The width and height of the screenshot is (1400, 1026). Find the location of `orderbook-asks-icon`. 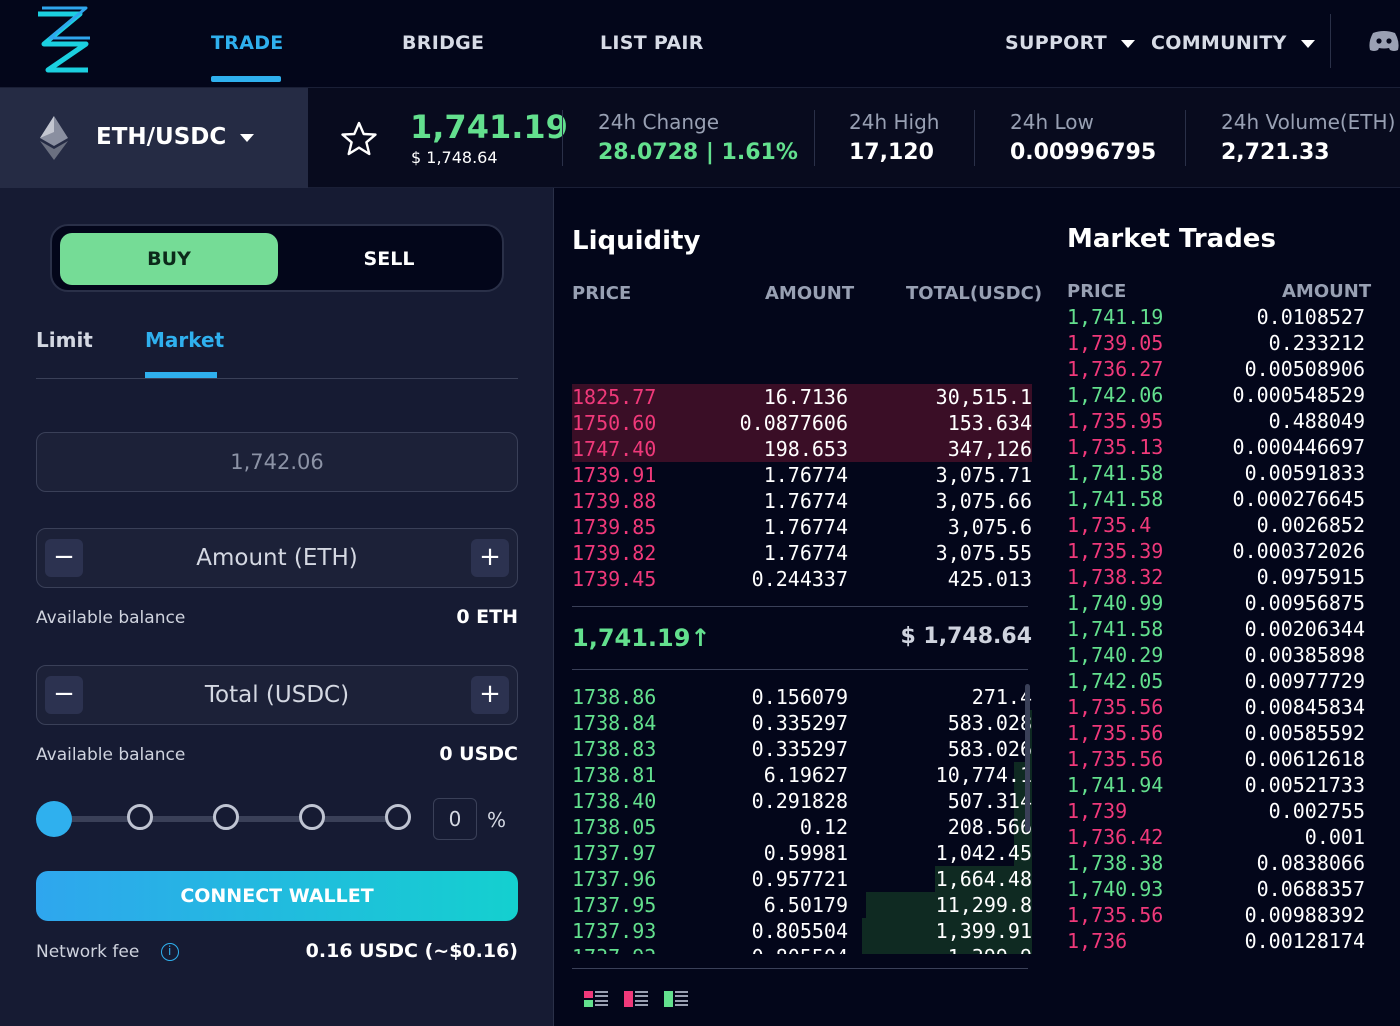

orderbook-asks-icon is located at coordinates (636, 999).